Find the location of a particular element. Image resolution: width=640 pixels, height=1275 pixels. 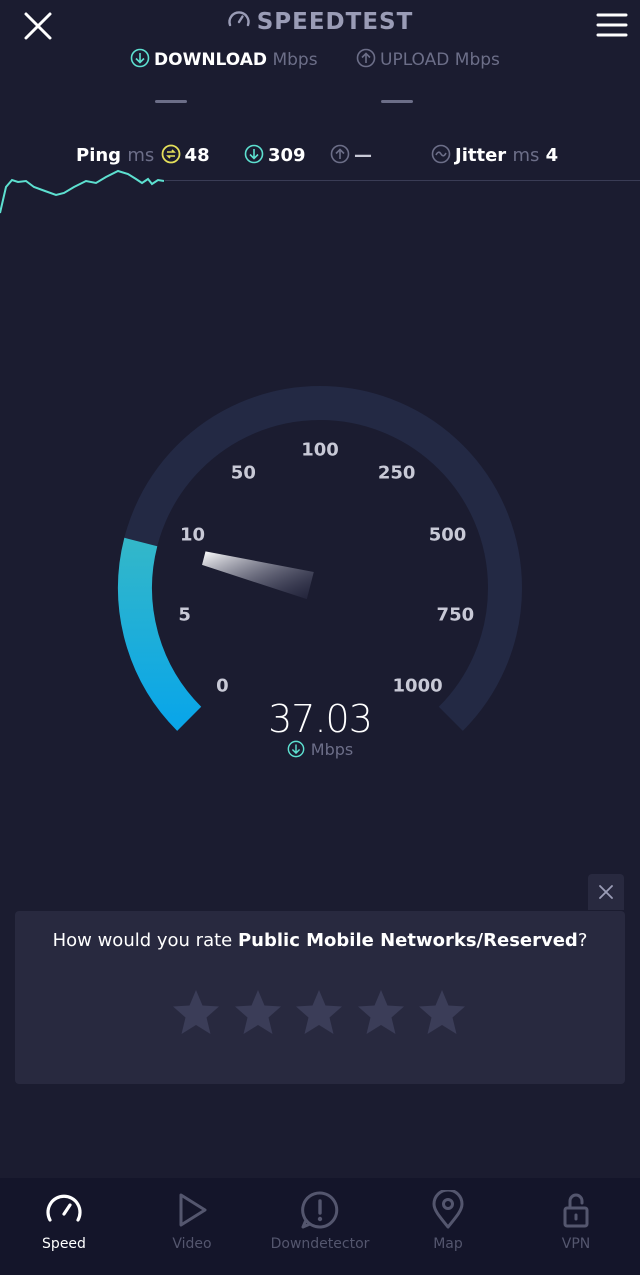

speedometer-logo-icon is located at coordinates (239, 19).